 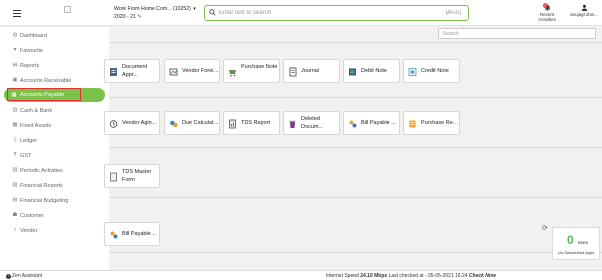 I want to click on sidebar-item-accounts-receivable: ▣ Accounts Receivable, so click(x=52, y=80).